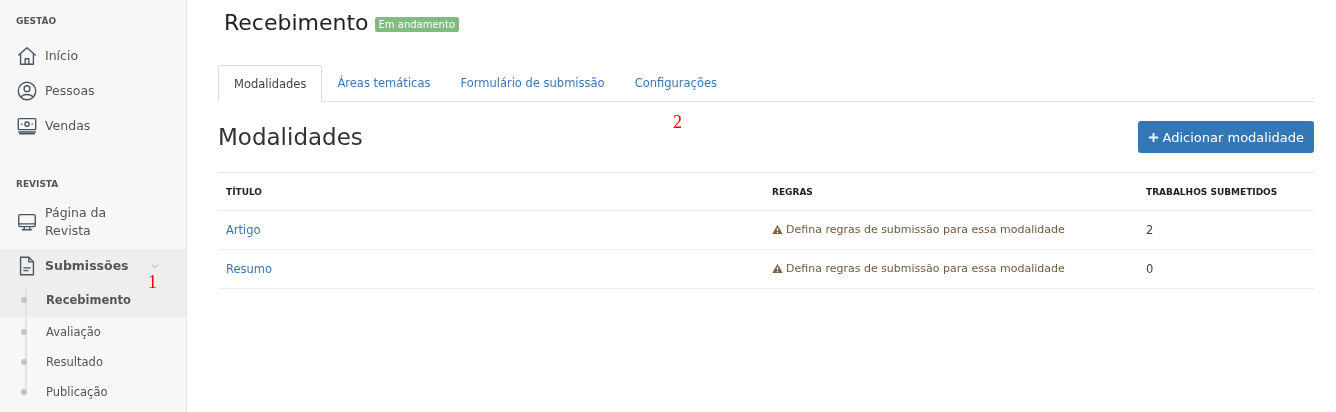 This screenshot has height=412, width=1336. Describe the element at coordinates (93, 55) in the screenshot. I see `sidebar-item: Início` at that location.